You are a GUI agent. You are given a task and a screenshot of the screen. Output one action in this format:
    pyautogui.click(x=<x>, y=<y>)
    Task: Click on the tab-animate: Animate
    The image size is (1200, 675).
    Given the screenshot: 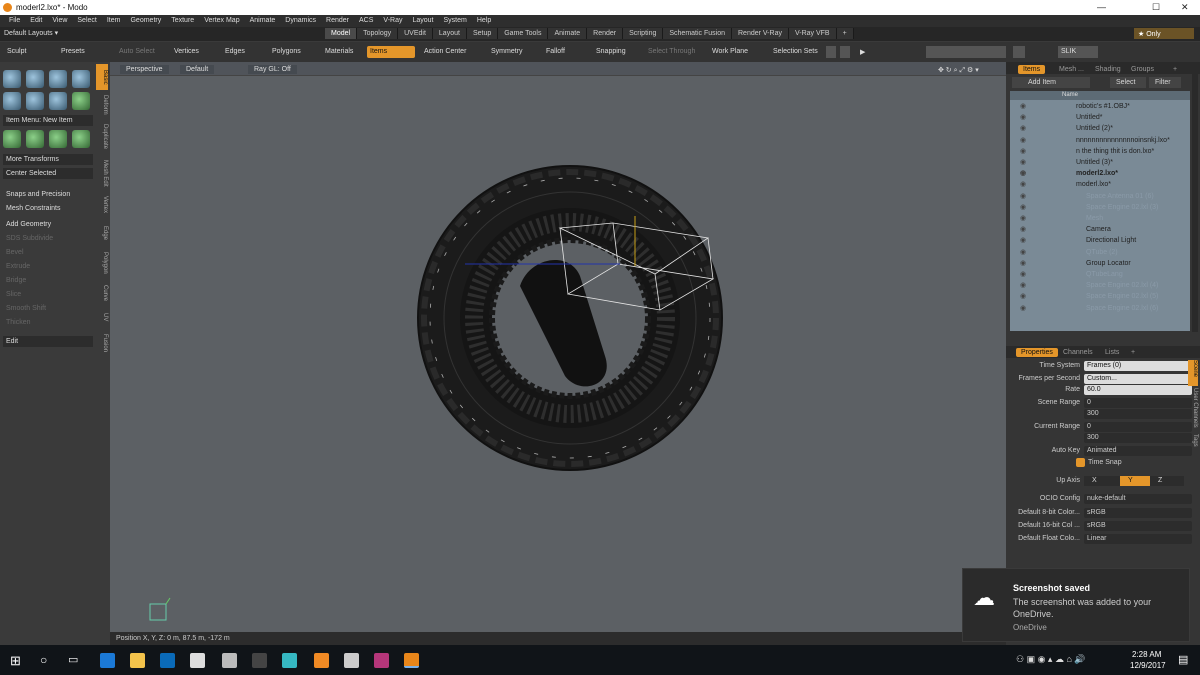 What is the action you would take?
    pyautogui.click(x=568, y=33)
    